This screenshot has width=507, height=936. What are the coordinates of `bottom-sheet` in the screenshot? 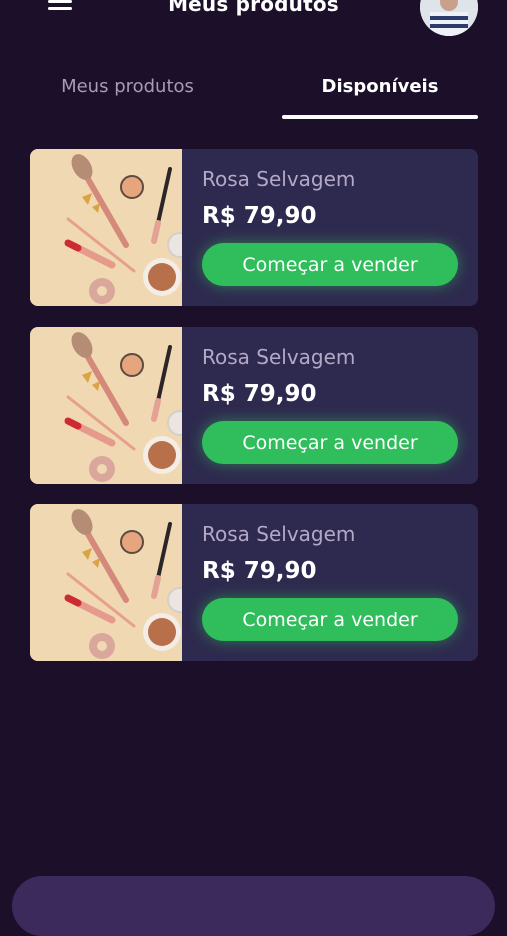 It's located at (253, 906).